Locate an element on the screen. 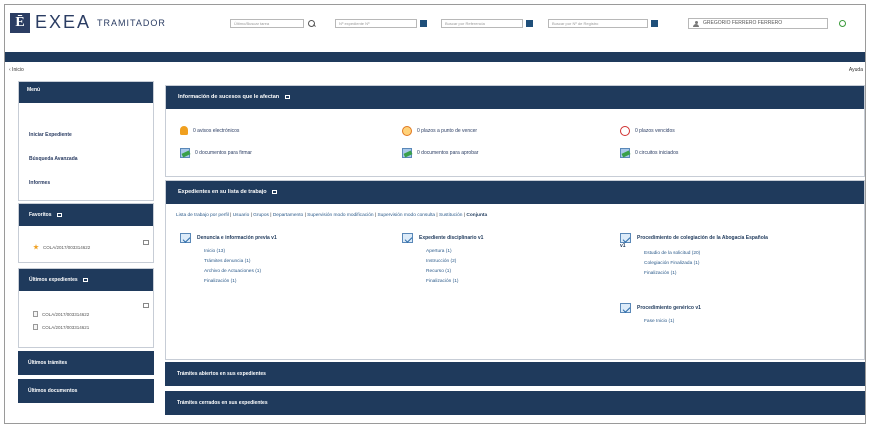 This screenshot has height=428, width=870. open-tasks-panel: Trámites abiertos en sus expedientes is located at coordinates (515, 374).